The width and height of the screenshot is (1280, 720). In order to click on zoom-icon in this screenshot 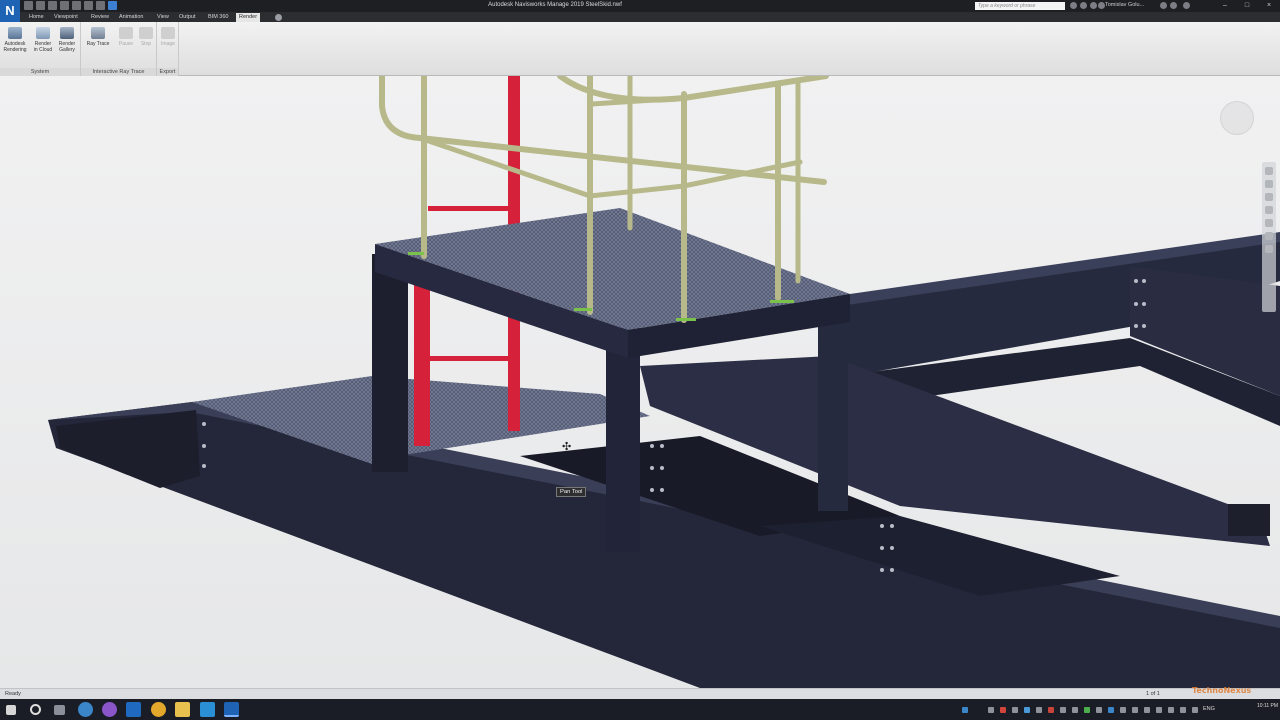, I will do `click(1269, 197)`.